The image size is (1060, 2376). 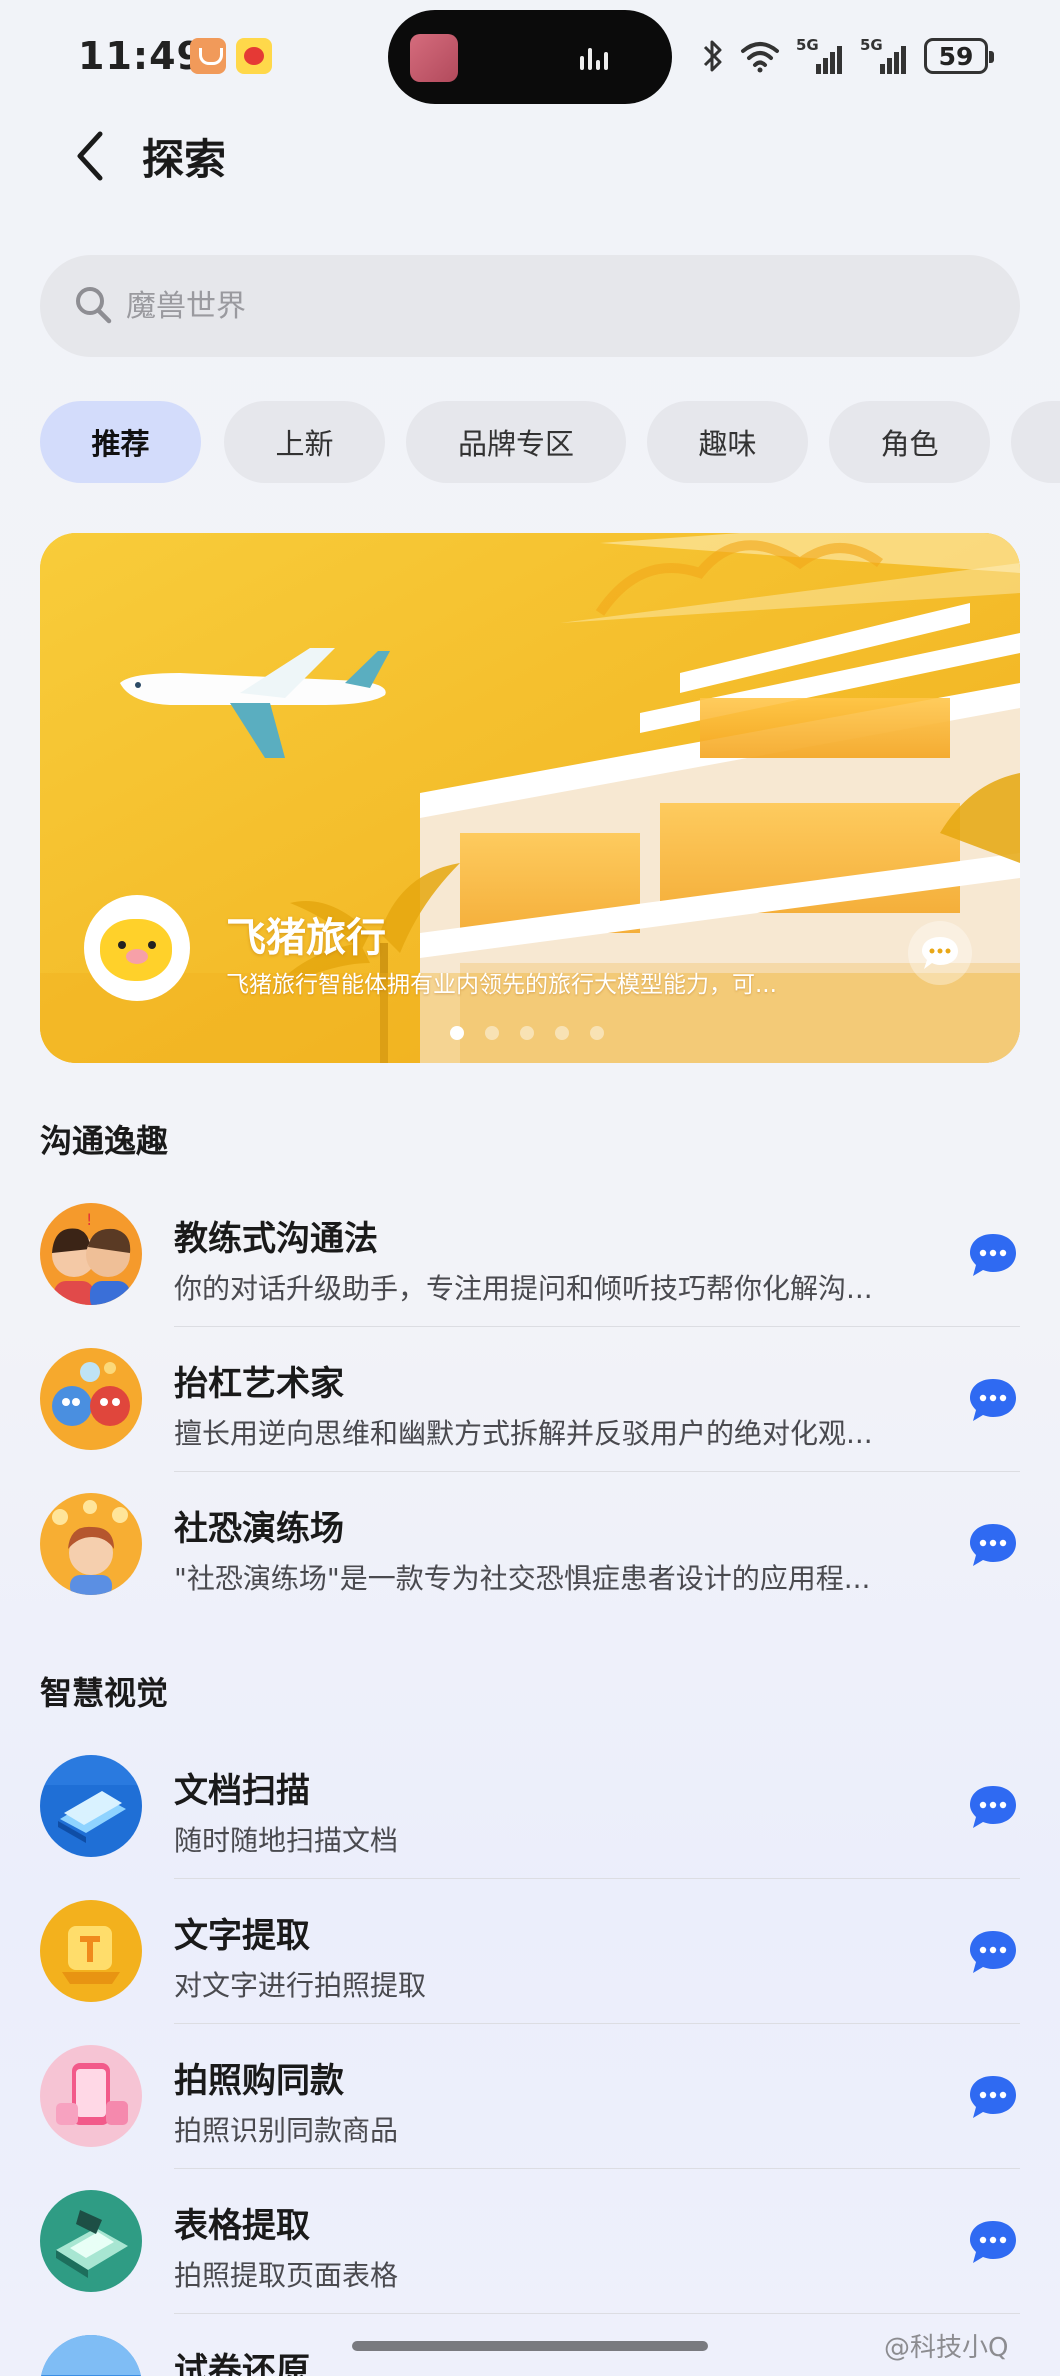 What do you see at coordinates (91, 1544) in the screenshot?
I see `social-avatar-icon` at bounding box center [91, 1544].